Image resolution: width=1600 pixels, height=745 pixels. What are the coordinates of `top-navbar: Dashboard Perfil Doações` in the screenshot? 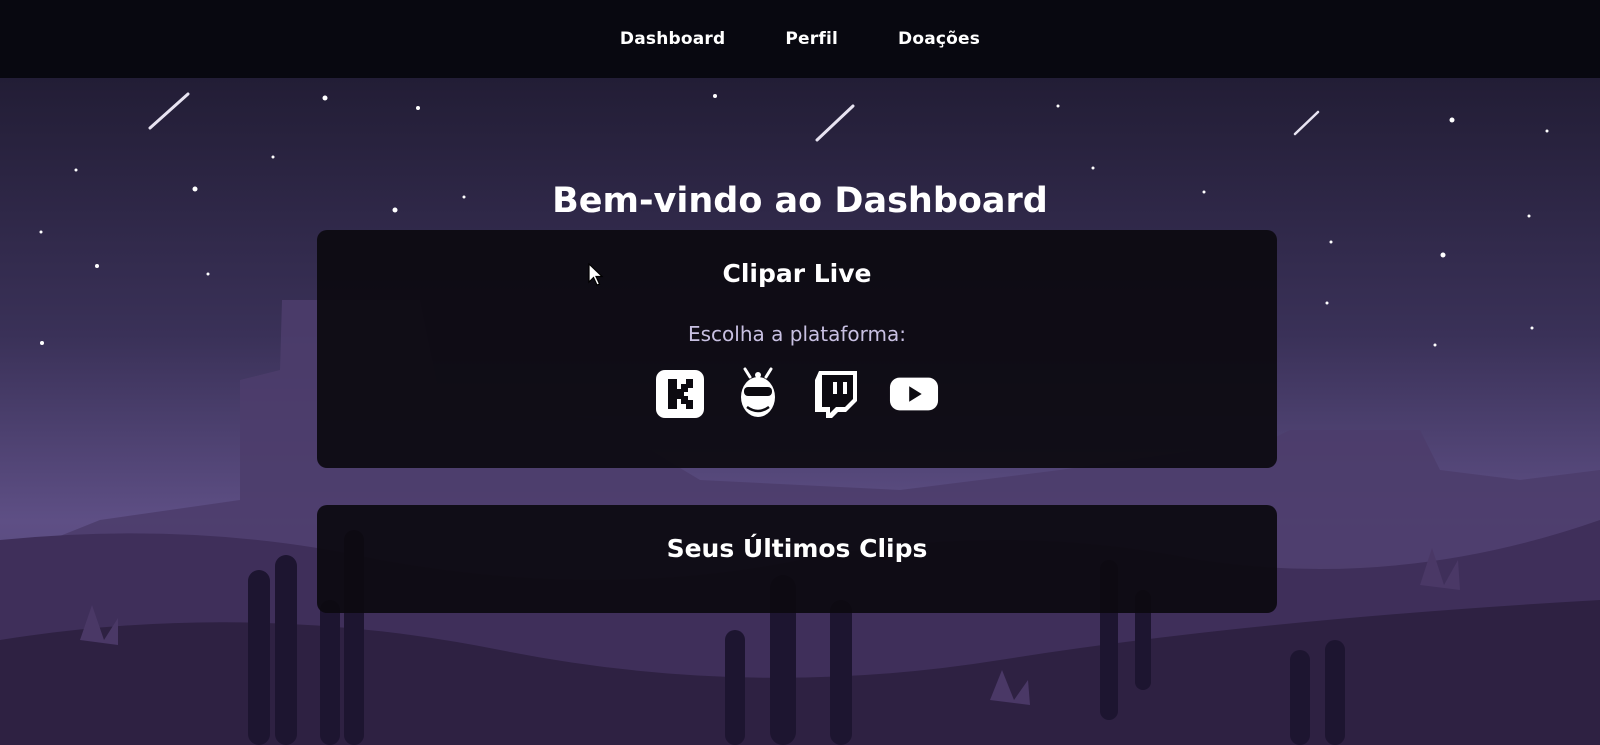 It's located at (800, 39).